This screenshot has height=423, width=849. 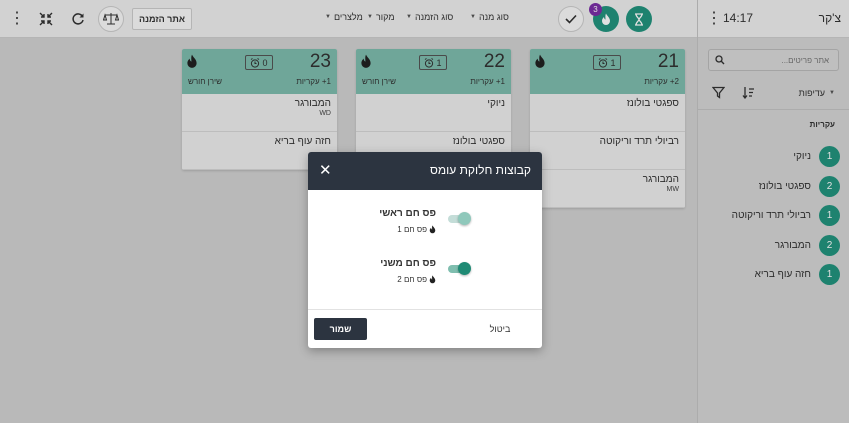 I want to click on station-subtitle: פס חם 1, so click(x=416, y=229).